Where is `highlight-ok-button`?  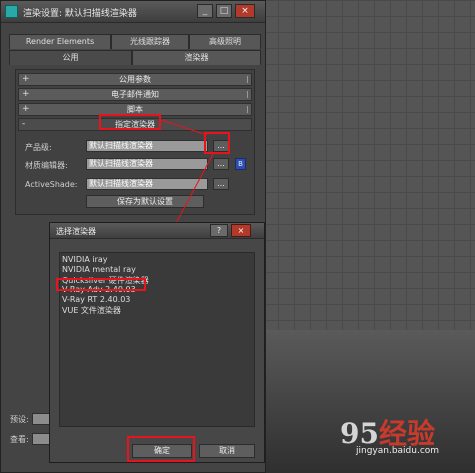 highlight-ok-button is located at coordinates (161, 449).